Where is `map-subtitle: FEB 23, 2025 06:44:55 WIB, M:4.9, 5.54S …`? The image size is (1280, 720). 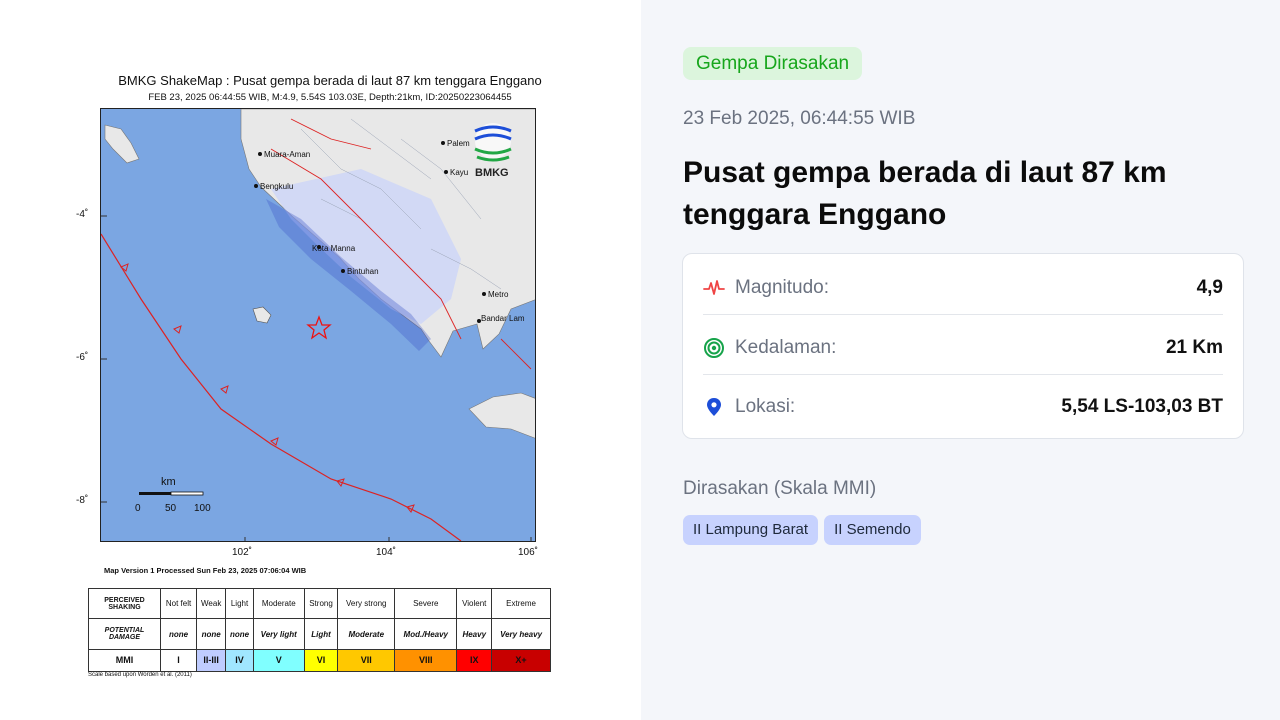
map-subtitle: FEB 23, 2025 06:44:55 WIB, M:4.9, 5.54S … is located at coordinates (330, 97).